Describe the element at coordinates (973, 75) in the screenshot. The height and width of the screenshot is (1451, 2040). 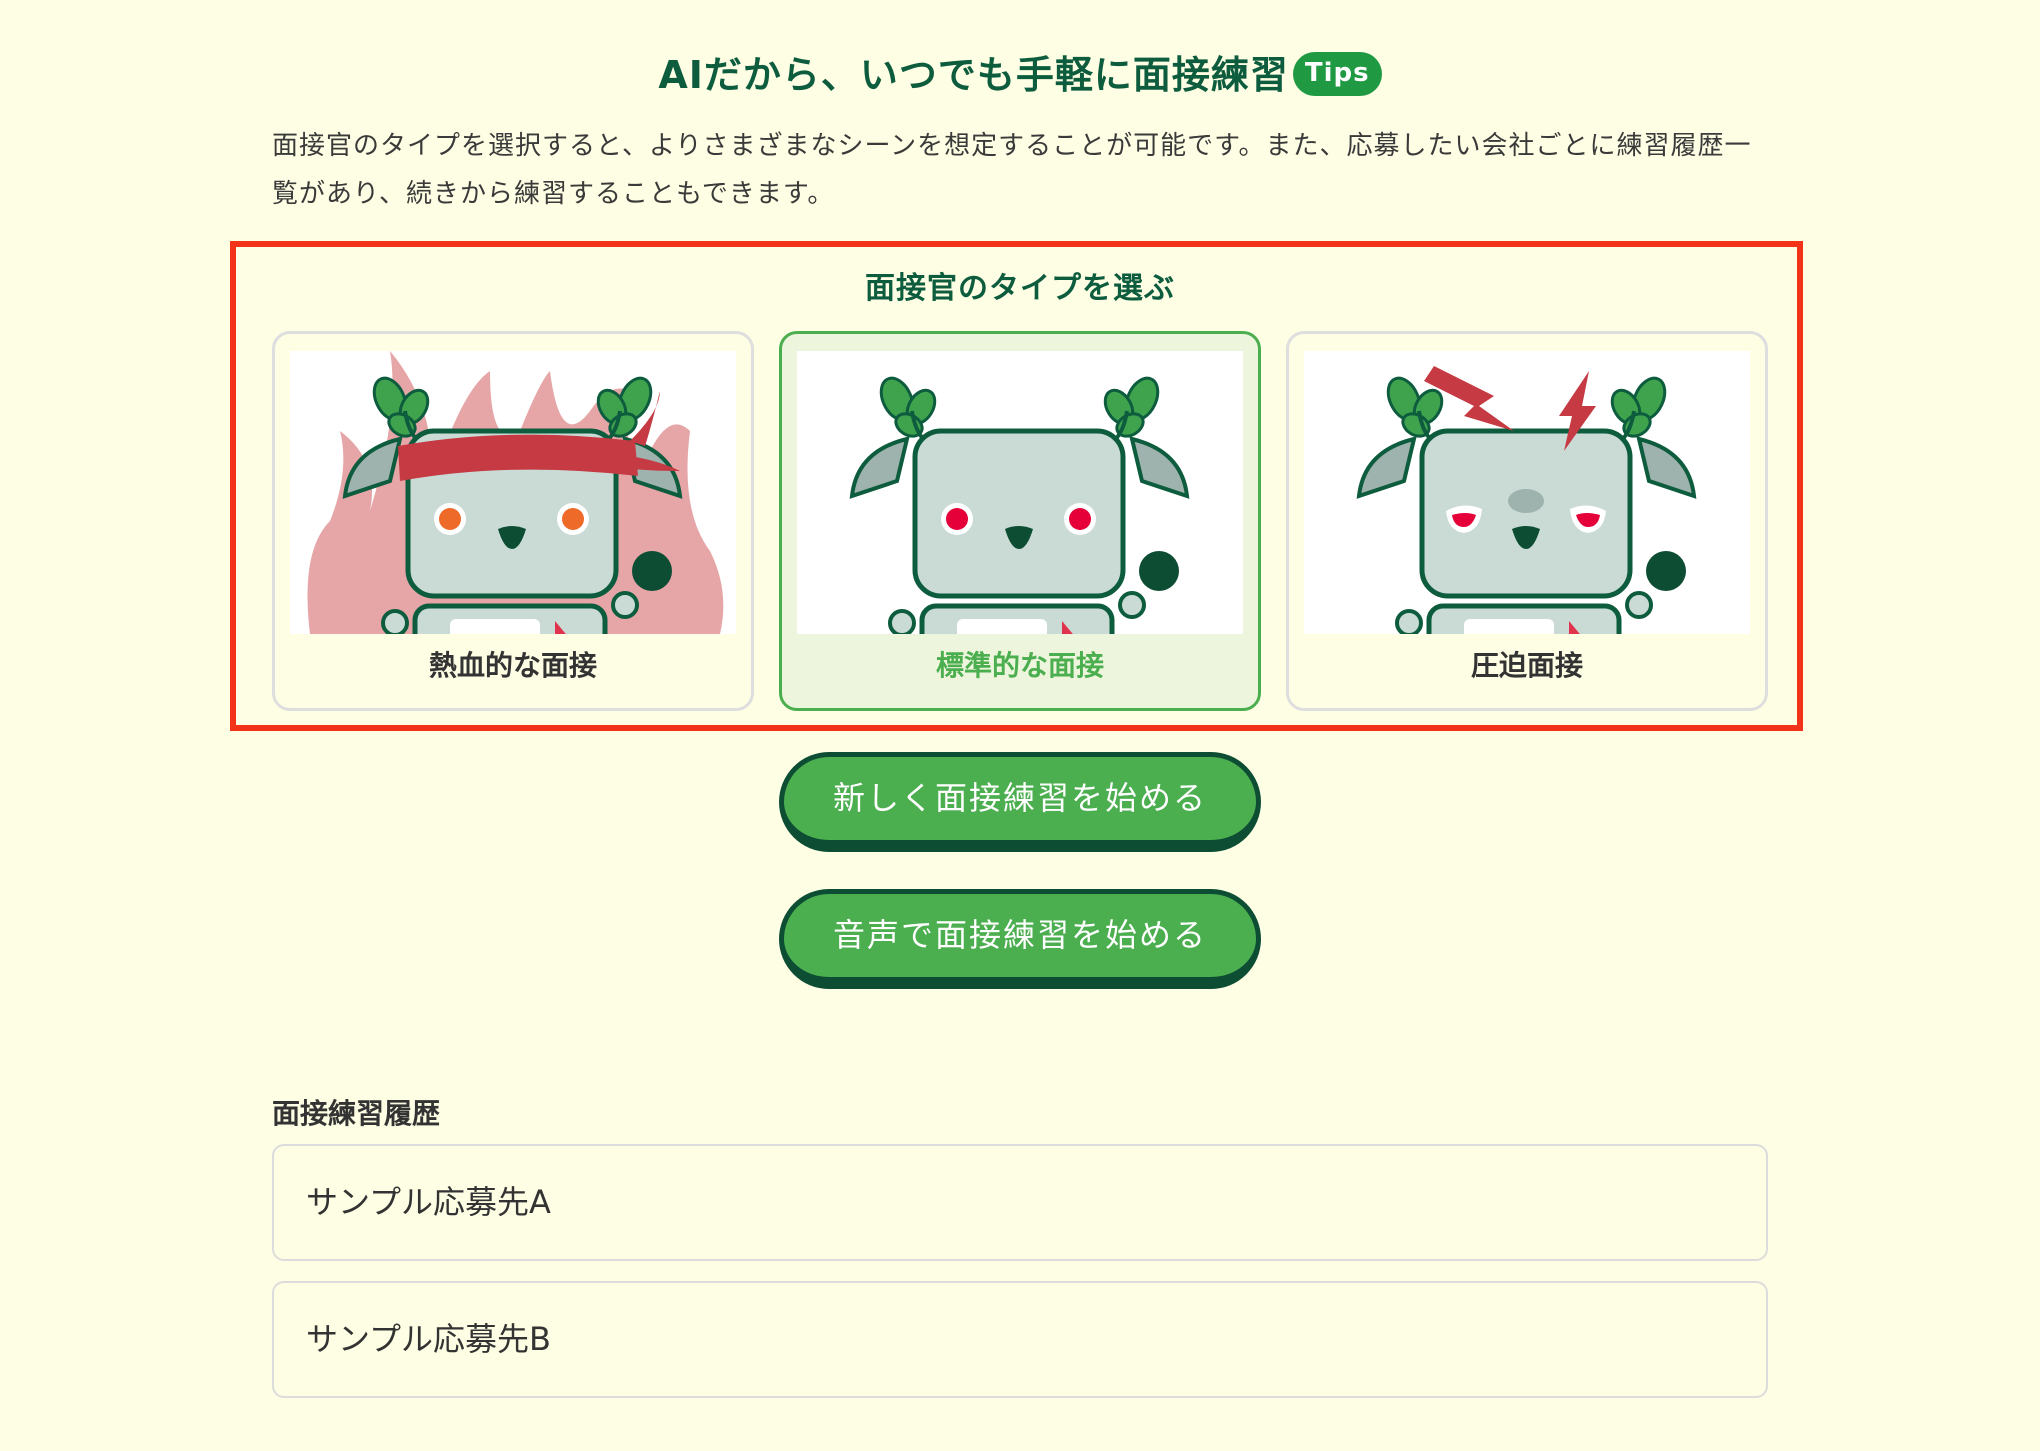
I see `page-title-text: AIだから、いつでも手軽に面接練習` at that location.